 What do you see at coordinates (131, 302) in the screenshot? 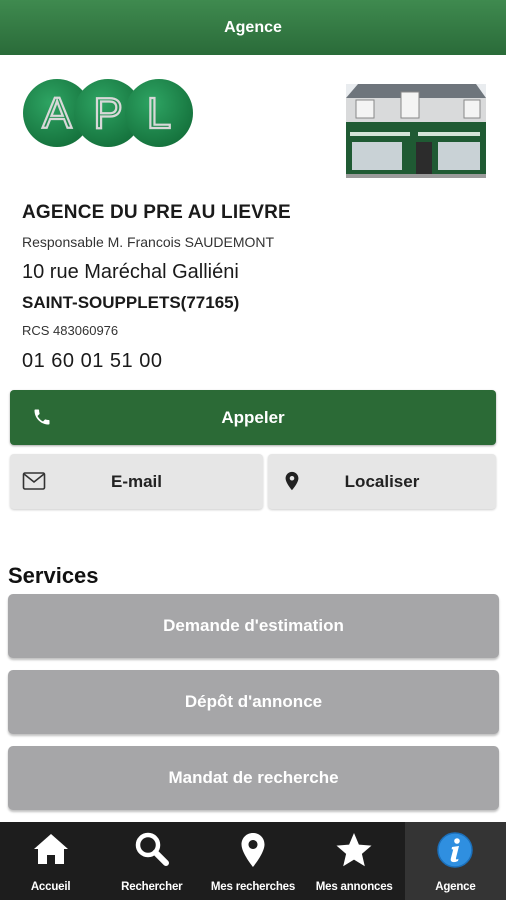
I see `agency-city: SAINT-SOUPPLETS(77165)` at bounding box center [131, 302].